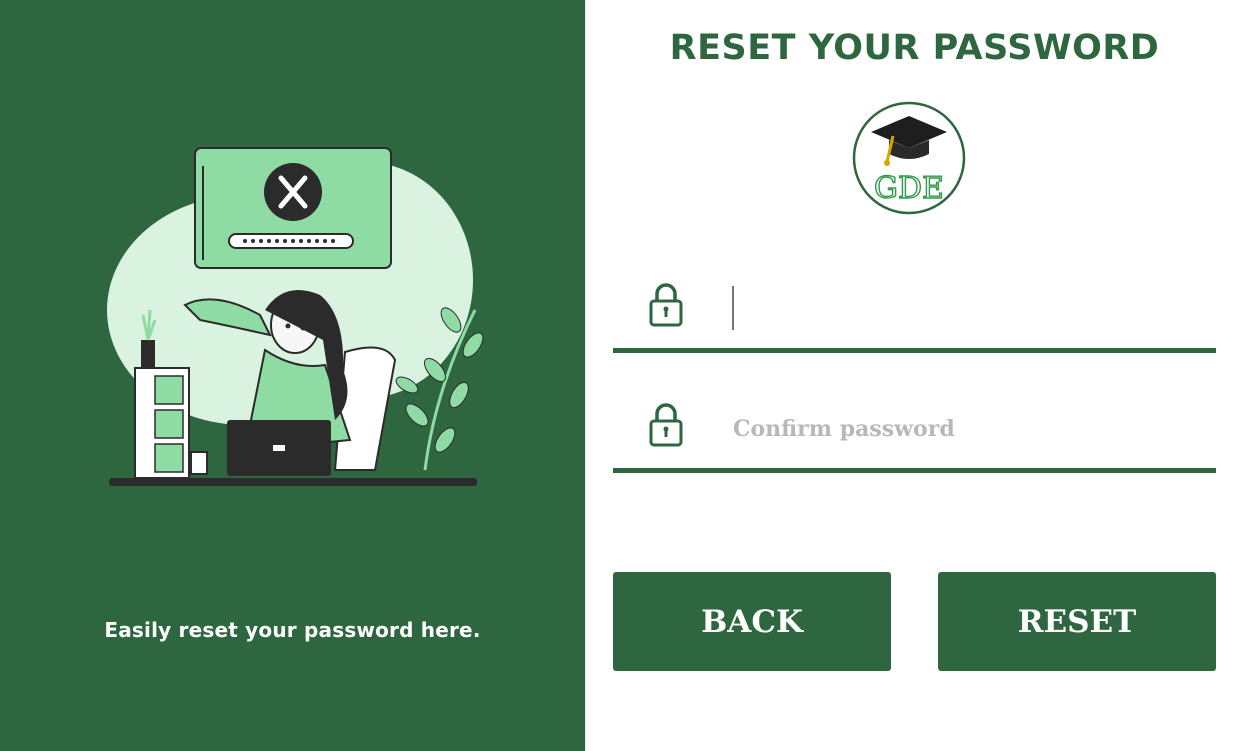 This screenshot has width=1242, height=751. What do you see at coordinates (293, 208) in the screenshot?
I see `password-popup` at bounding box center [293, 208].